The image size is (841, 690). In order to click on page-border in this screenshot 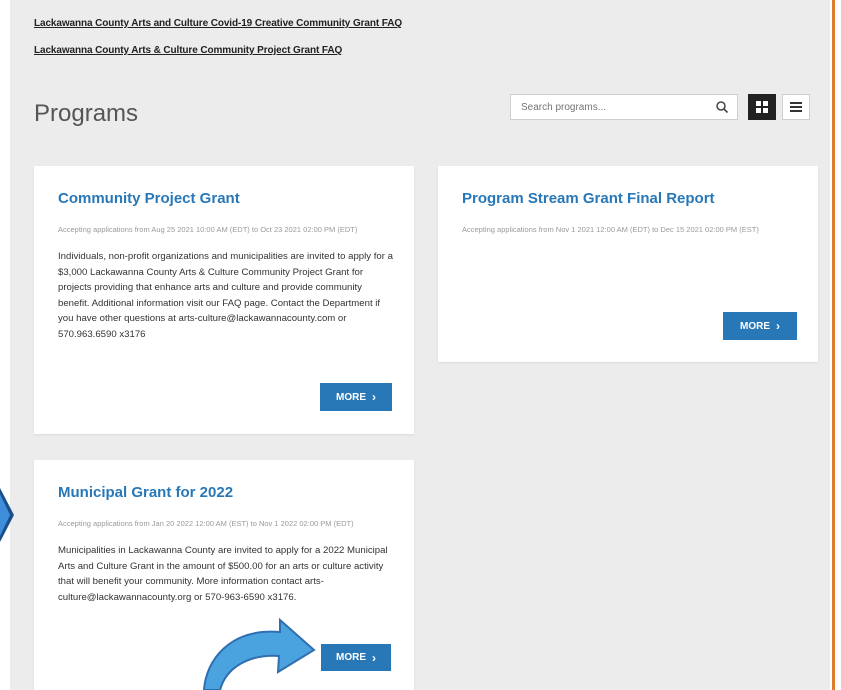, I will do `click(833, 345)`.